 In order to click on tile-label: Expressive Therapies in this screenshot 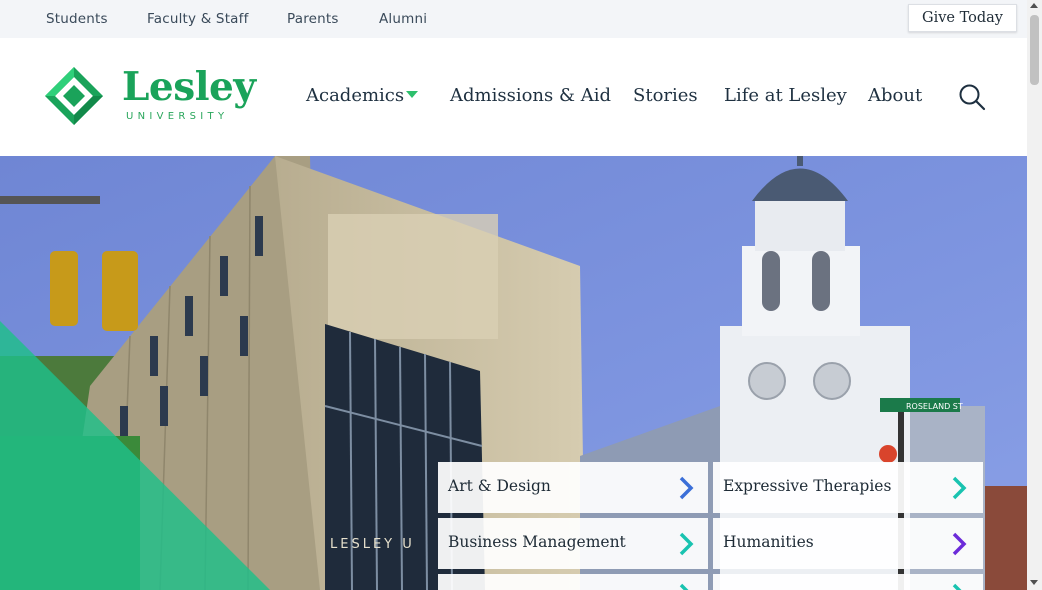, I will do `click(807, 486)`.